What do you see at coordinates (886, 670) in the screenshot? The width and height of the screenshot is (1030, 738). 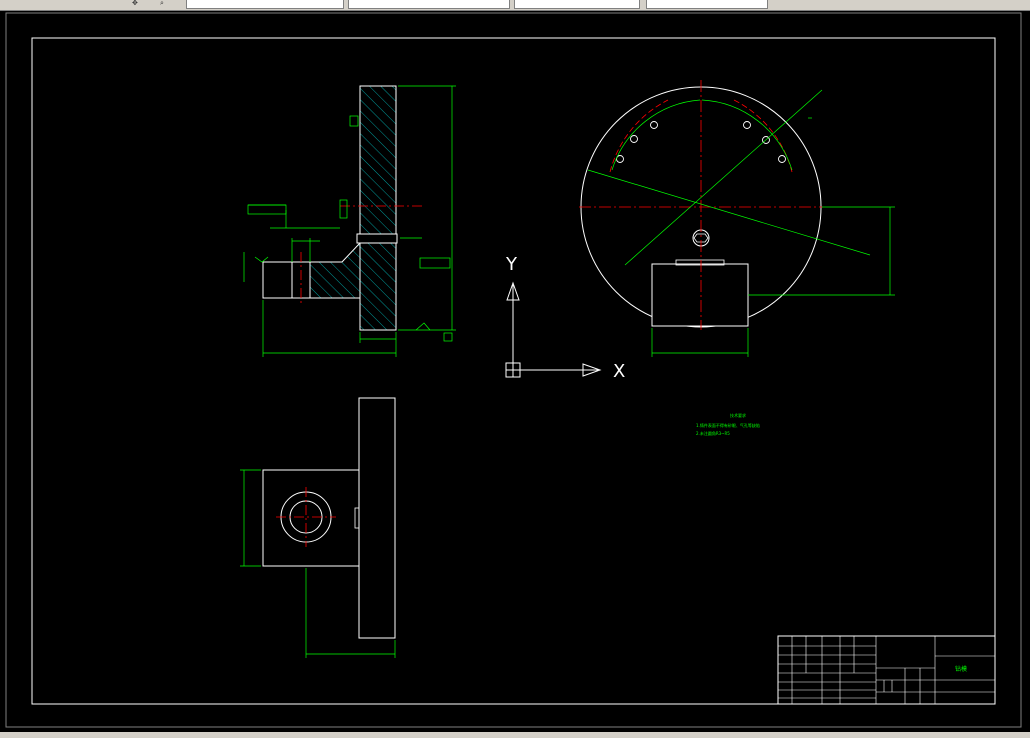 I see `title-block: 钻模` at bounding box center [886, 670].